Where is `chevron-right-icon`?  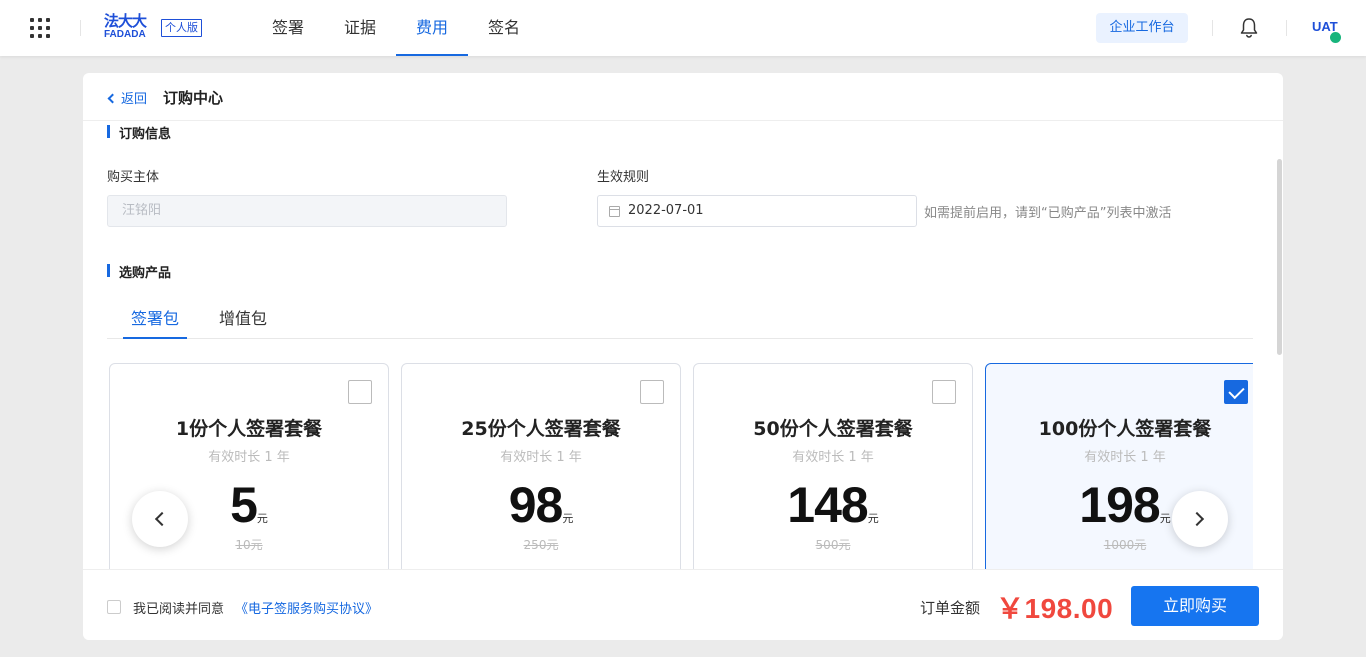
chevron-right-icon is located at coordinates (1197, 519).